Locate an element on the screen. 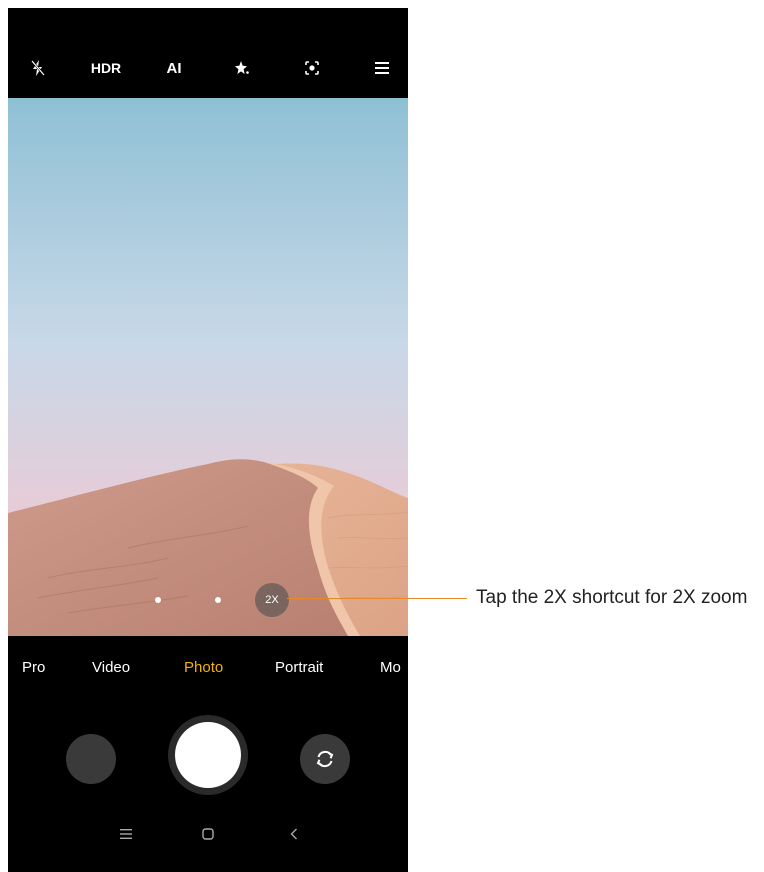 The width and height of the screenshot is (764, 872). hdr-label: HDR is located at coordinates (106, 68).